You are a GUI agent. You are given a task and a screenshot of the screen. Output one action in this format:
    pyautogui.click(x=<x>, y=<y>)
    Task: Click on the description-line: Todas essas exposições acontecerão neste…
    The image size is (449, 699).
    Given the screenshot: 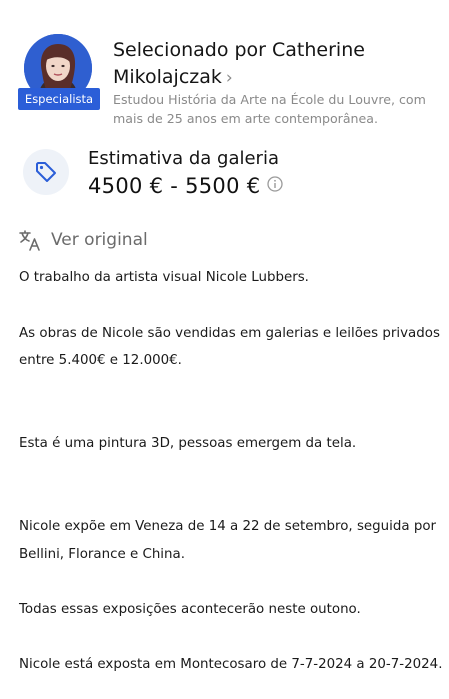 What is the action you would take?
    pyautogui.click(x=190, y=609)
    